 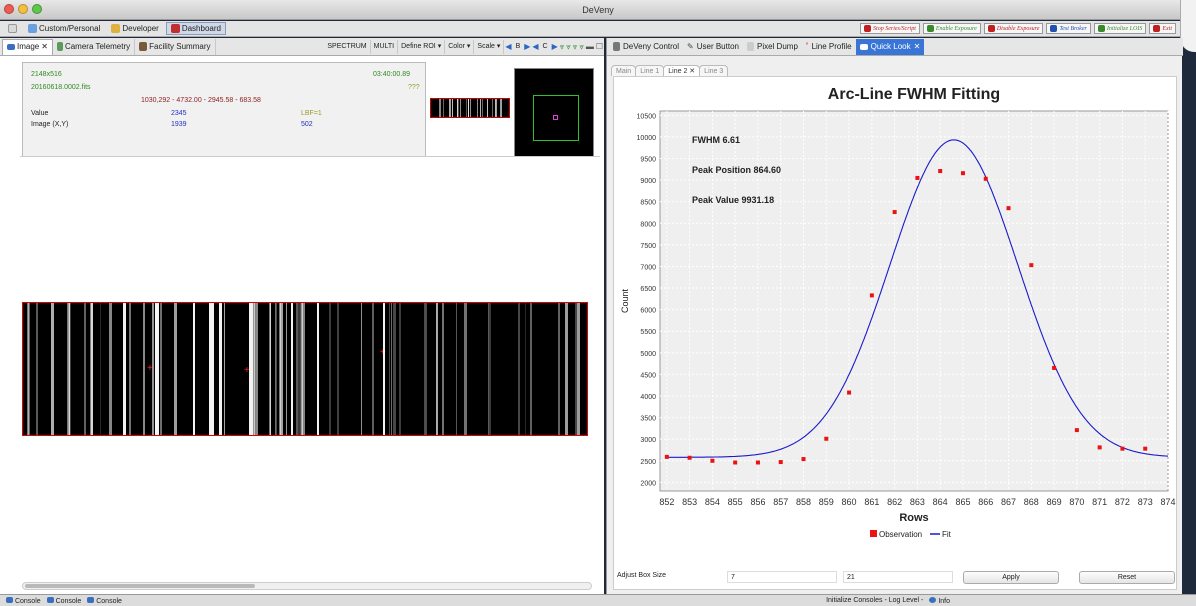 What do you see at coordinates (347, 46) in the screenshot?
I see `spectrum-button: SPECTRUM` at bounding box center [347, 46].